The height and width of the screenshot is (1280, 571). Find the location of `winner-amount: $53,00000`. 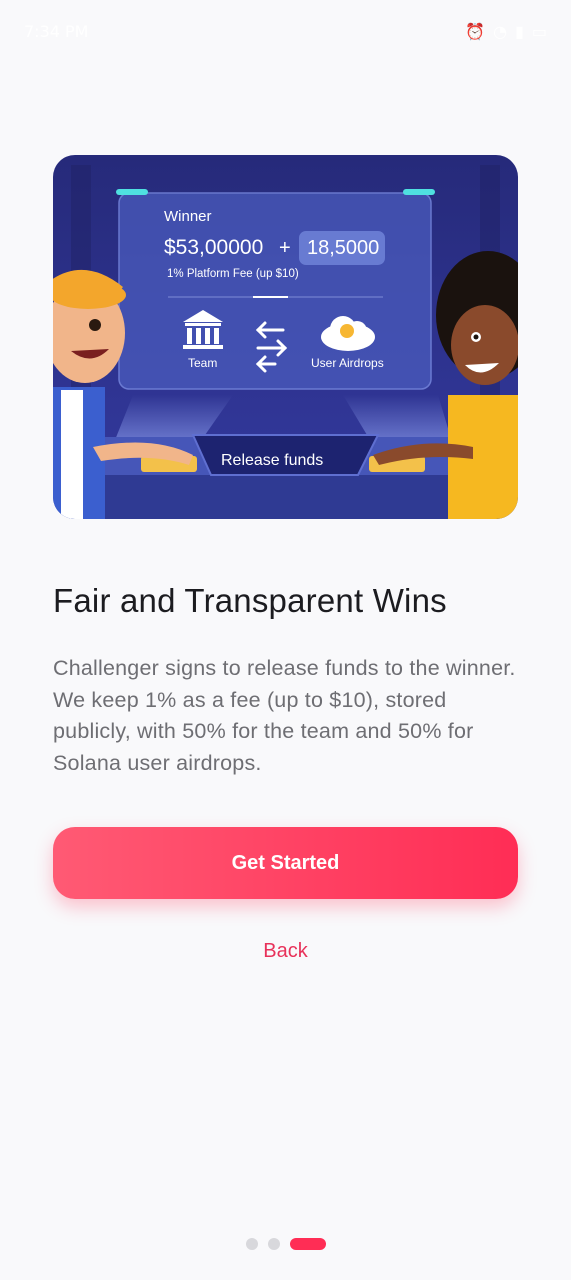

winner-amount: $53,00000 is located at coordinates (213, 247).